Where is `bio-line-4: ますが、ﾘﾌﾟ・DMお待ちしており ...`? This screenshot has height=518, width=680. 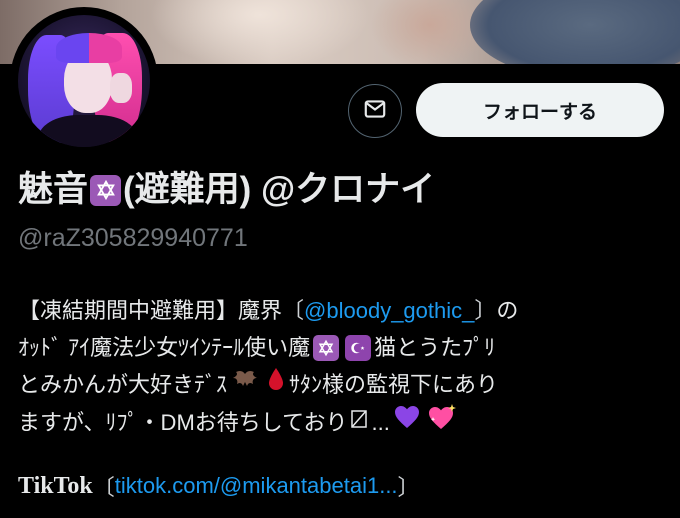 bio-line-4: ますが、ﾘﾌﾟ・DMお待ちしており ... is located at coordinates (343, 422).